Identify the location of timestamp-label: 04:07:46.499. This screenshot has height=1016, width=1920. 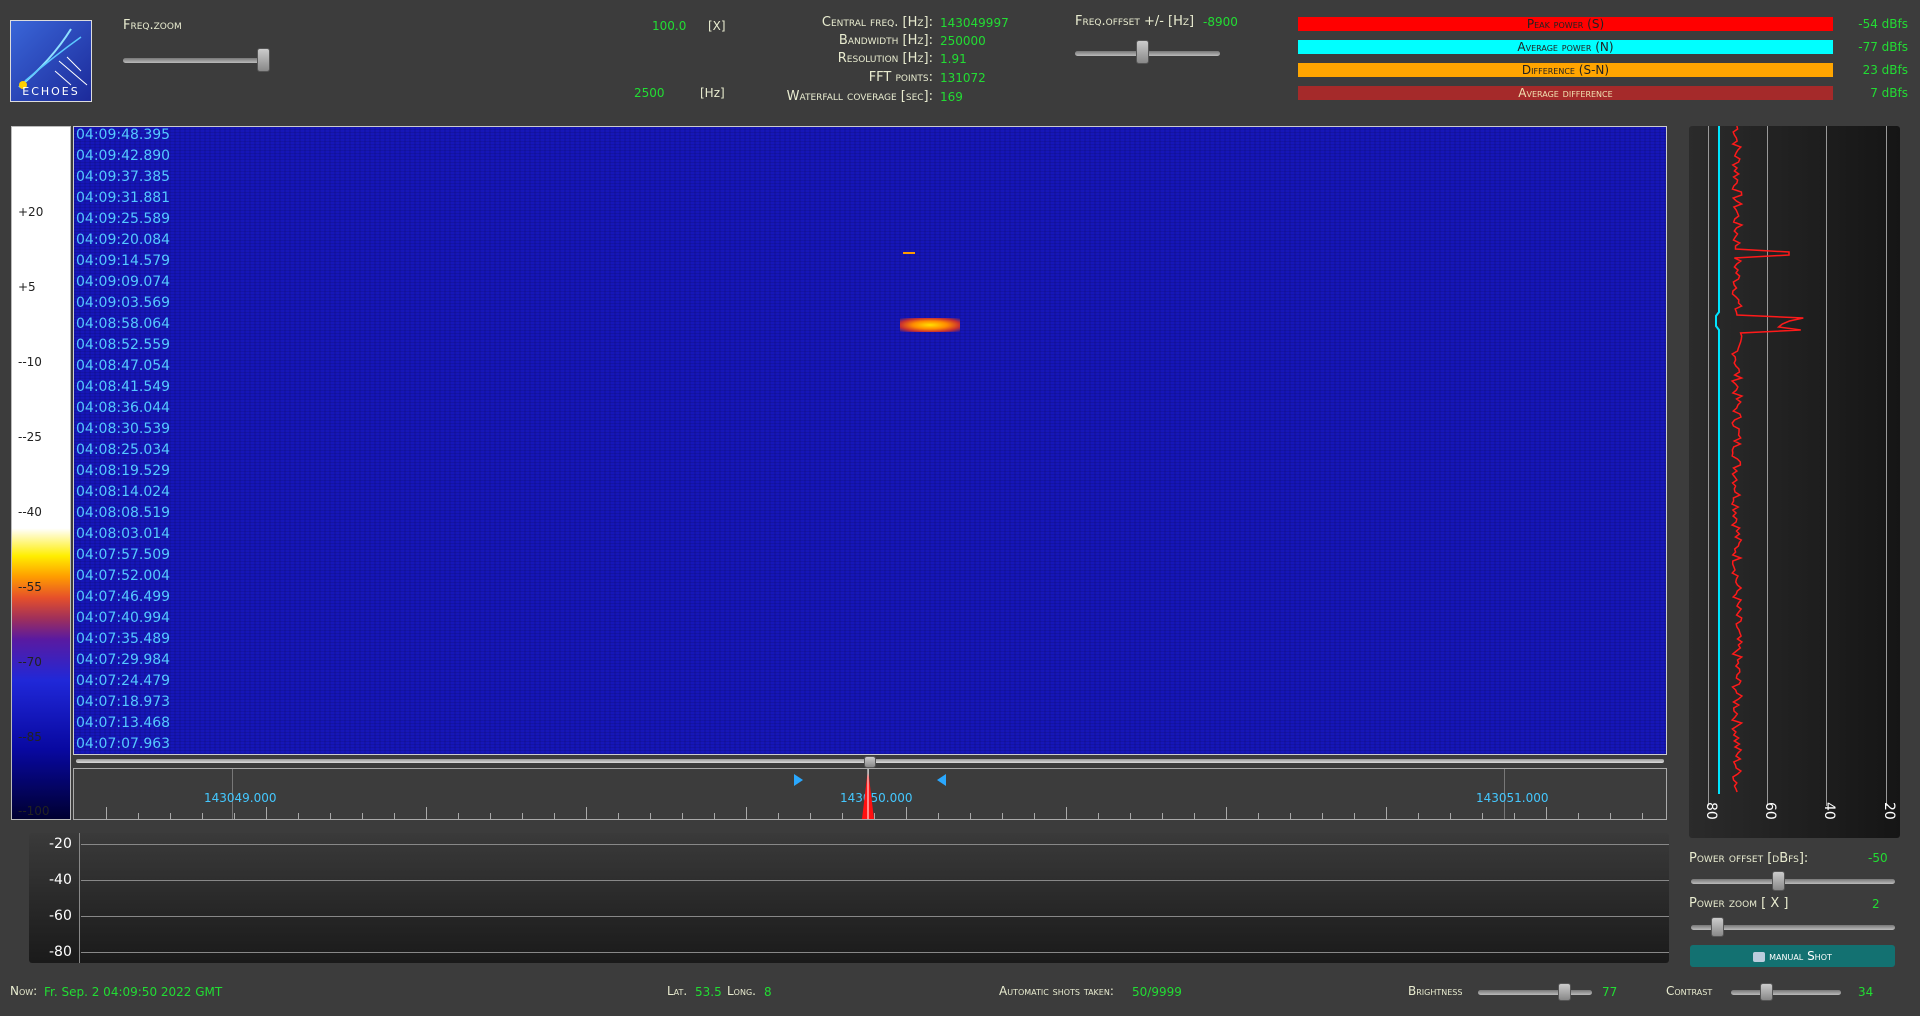
(123, 597).